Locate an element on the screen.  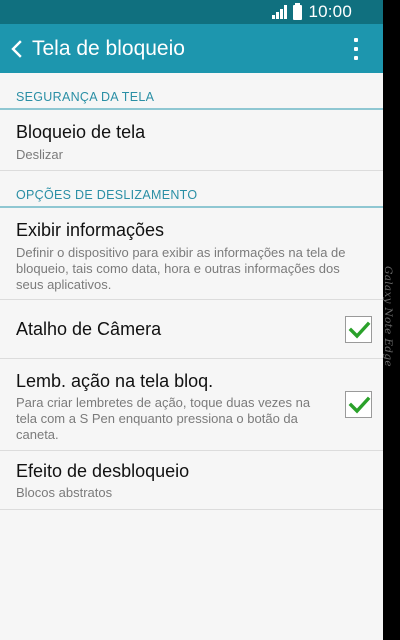
more-vert-icon is located at coordinates (356, 48).